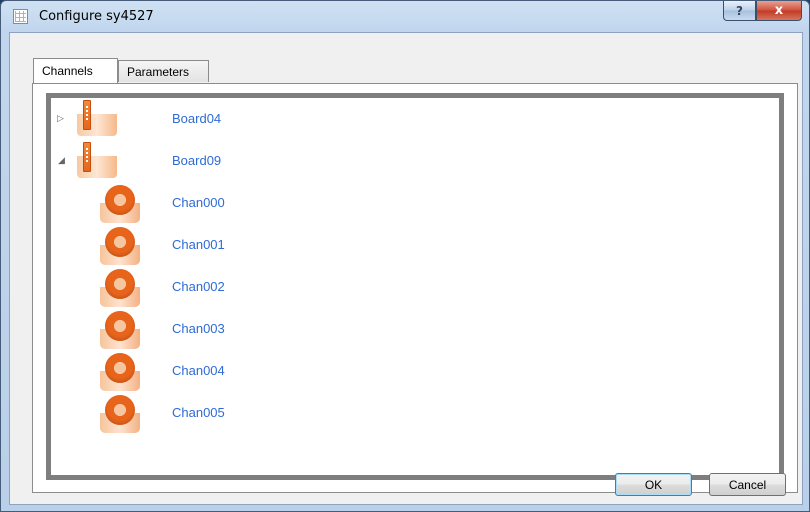 The width and height of the screenshot is (810, 512). Describe the element at coordinates (198, 412) in the screenshot. I see `tree-label-chan005: Chan005` at that location.